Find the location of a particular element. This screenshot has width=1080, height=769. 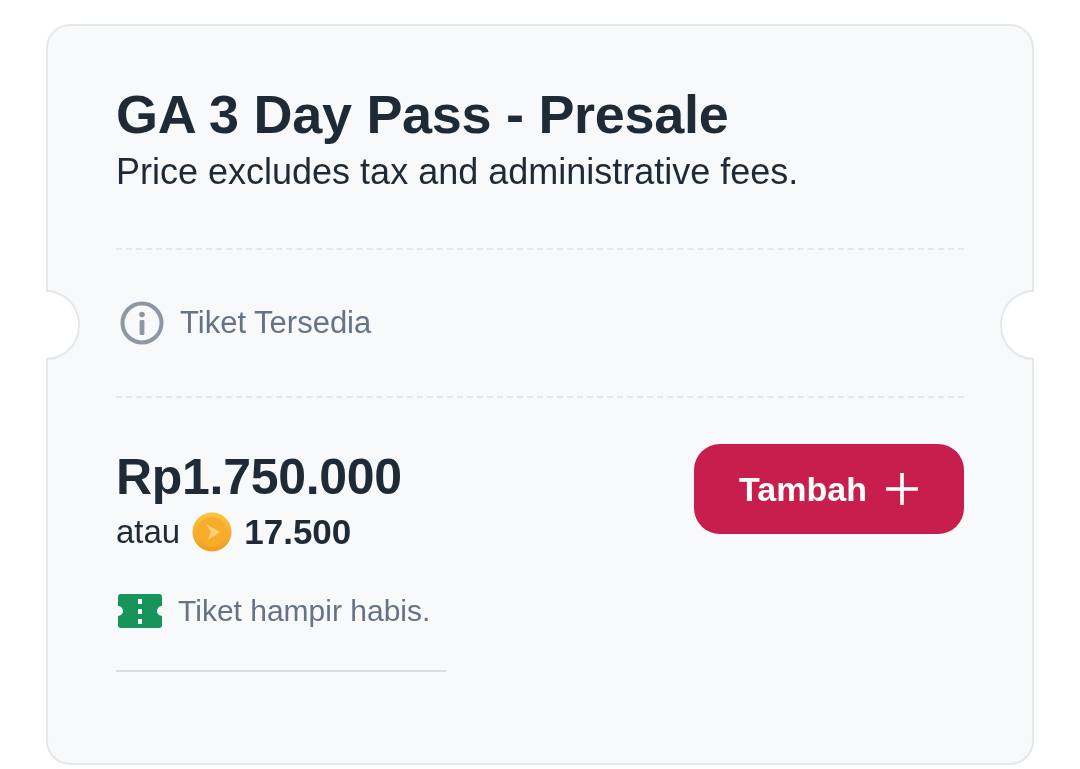

stock-notice: Tiket hampir habis. is located at coordinates (304, 611).